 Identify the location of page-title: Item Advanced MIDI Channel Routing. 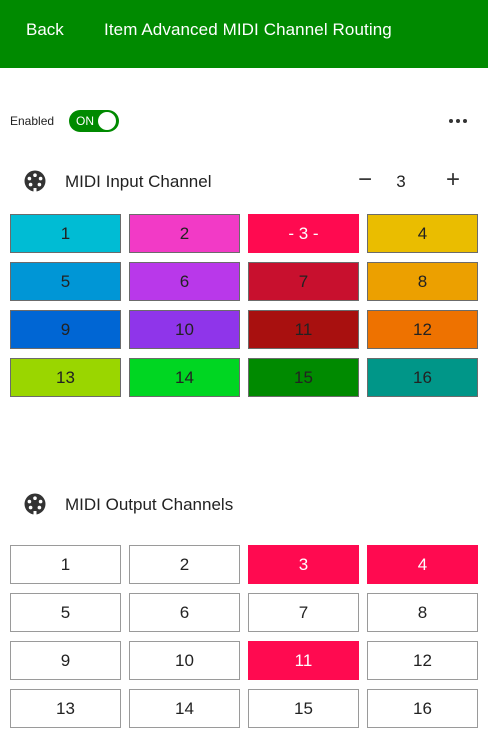
(248, 29).